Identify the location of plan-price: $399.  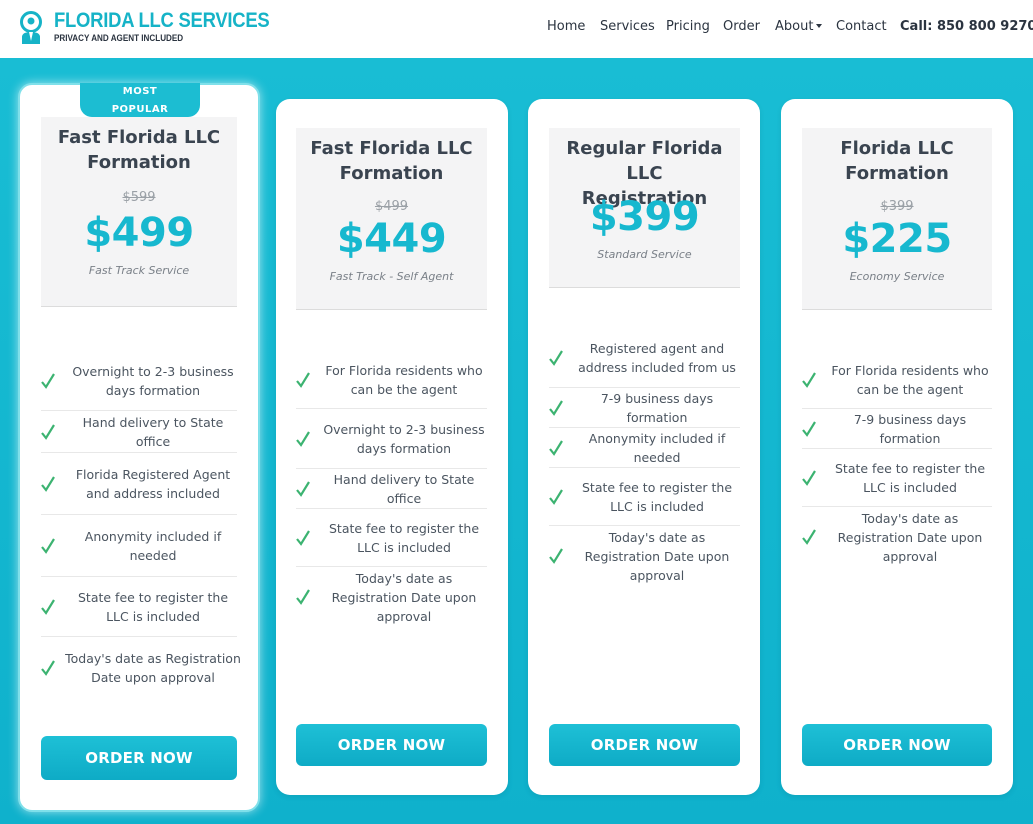
(644, 217).